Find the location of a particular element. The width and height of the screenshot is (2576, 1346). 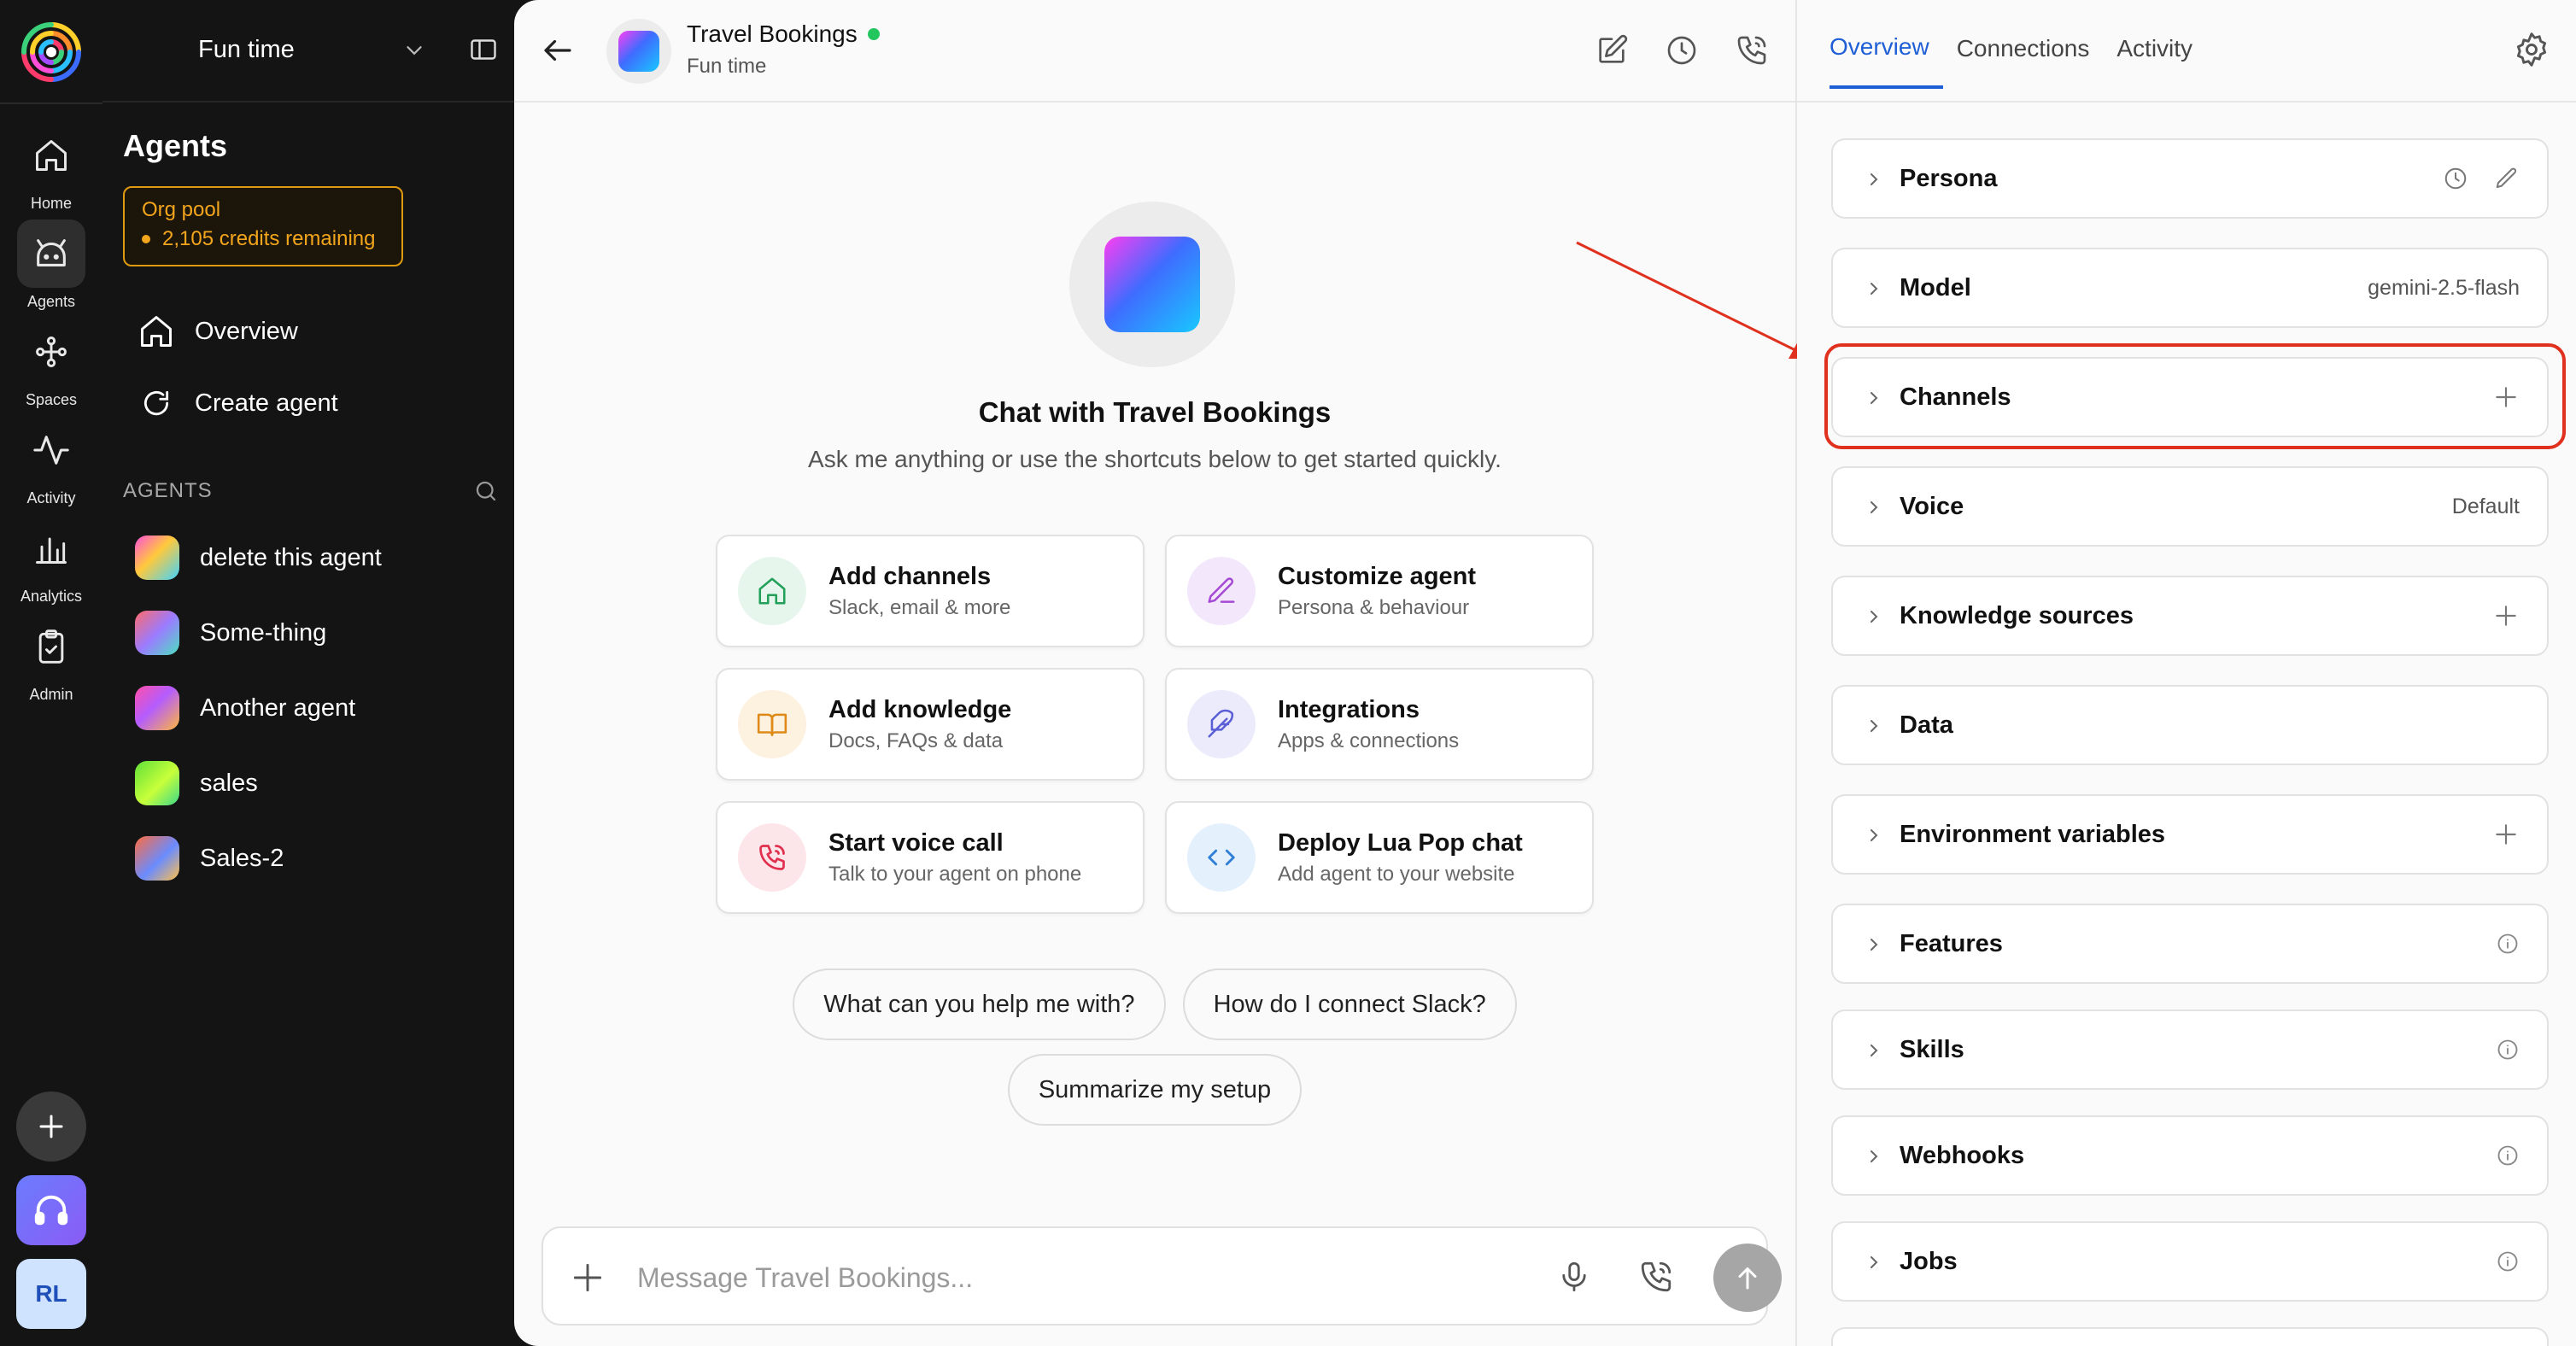

suggestion-chip: What can you help me with? is located at coordinates (979, 1005).